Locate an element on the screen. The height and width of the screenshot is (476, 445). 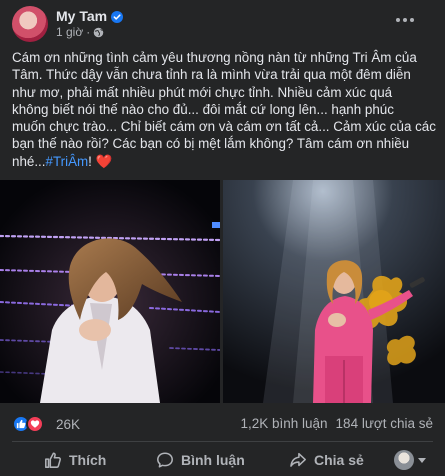
viewer-avatar is located at coordinates (404, 460).